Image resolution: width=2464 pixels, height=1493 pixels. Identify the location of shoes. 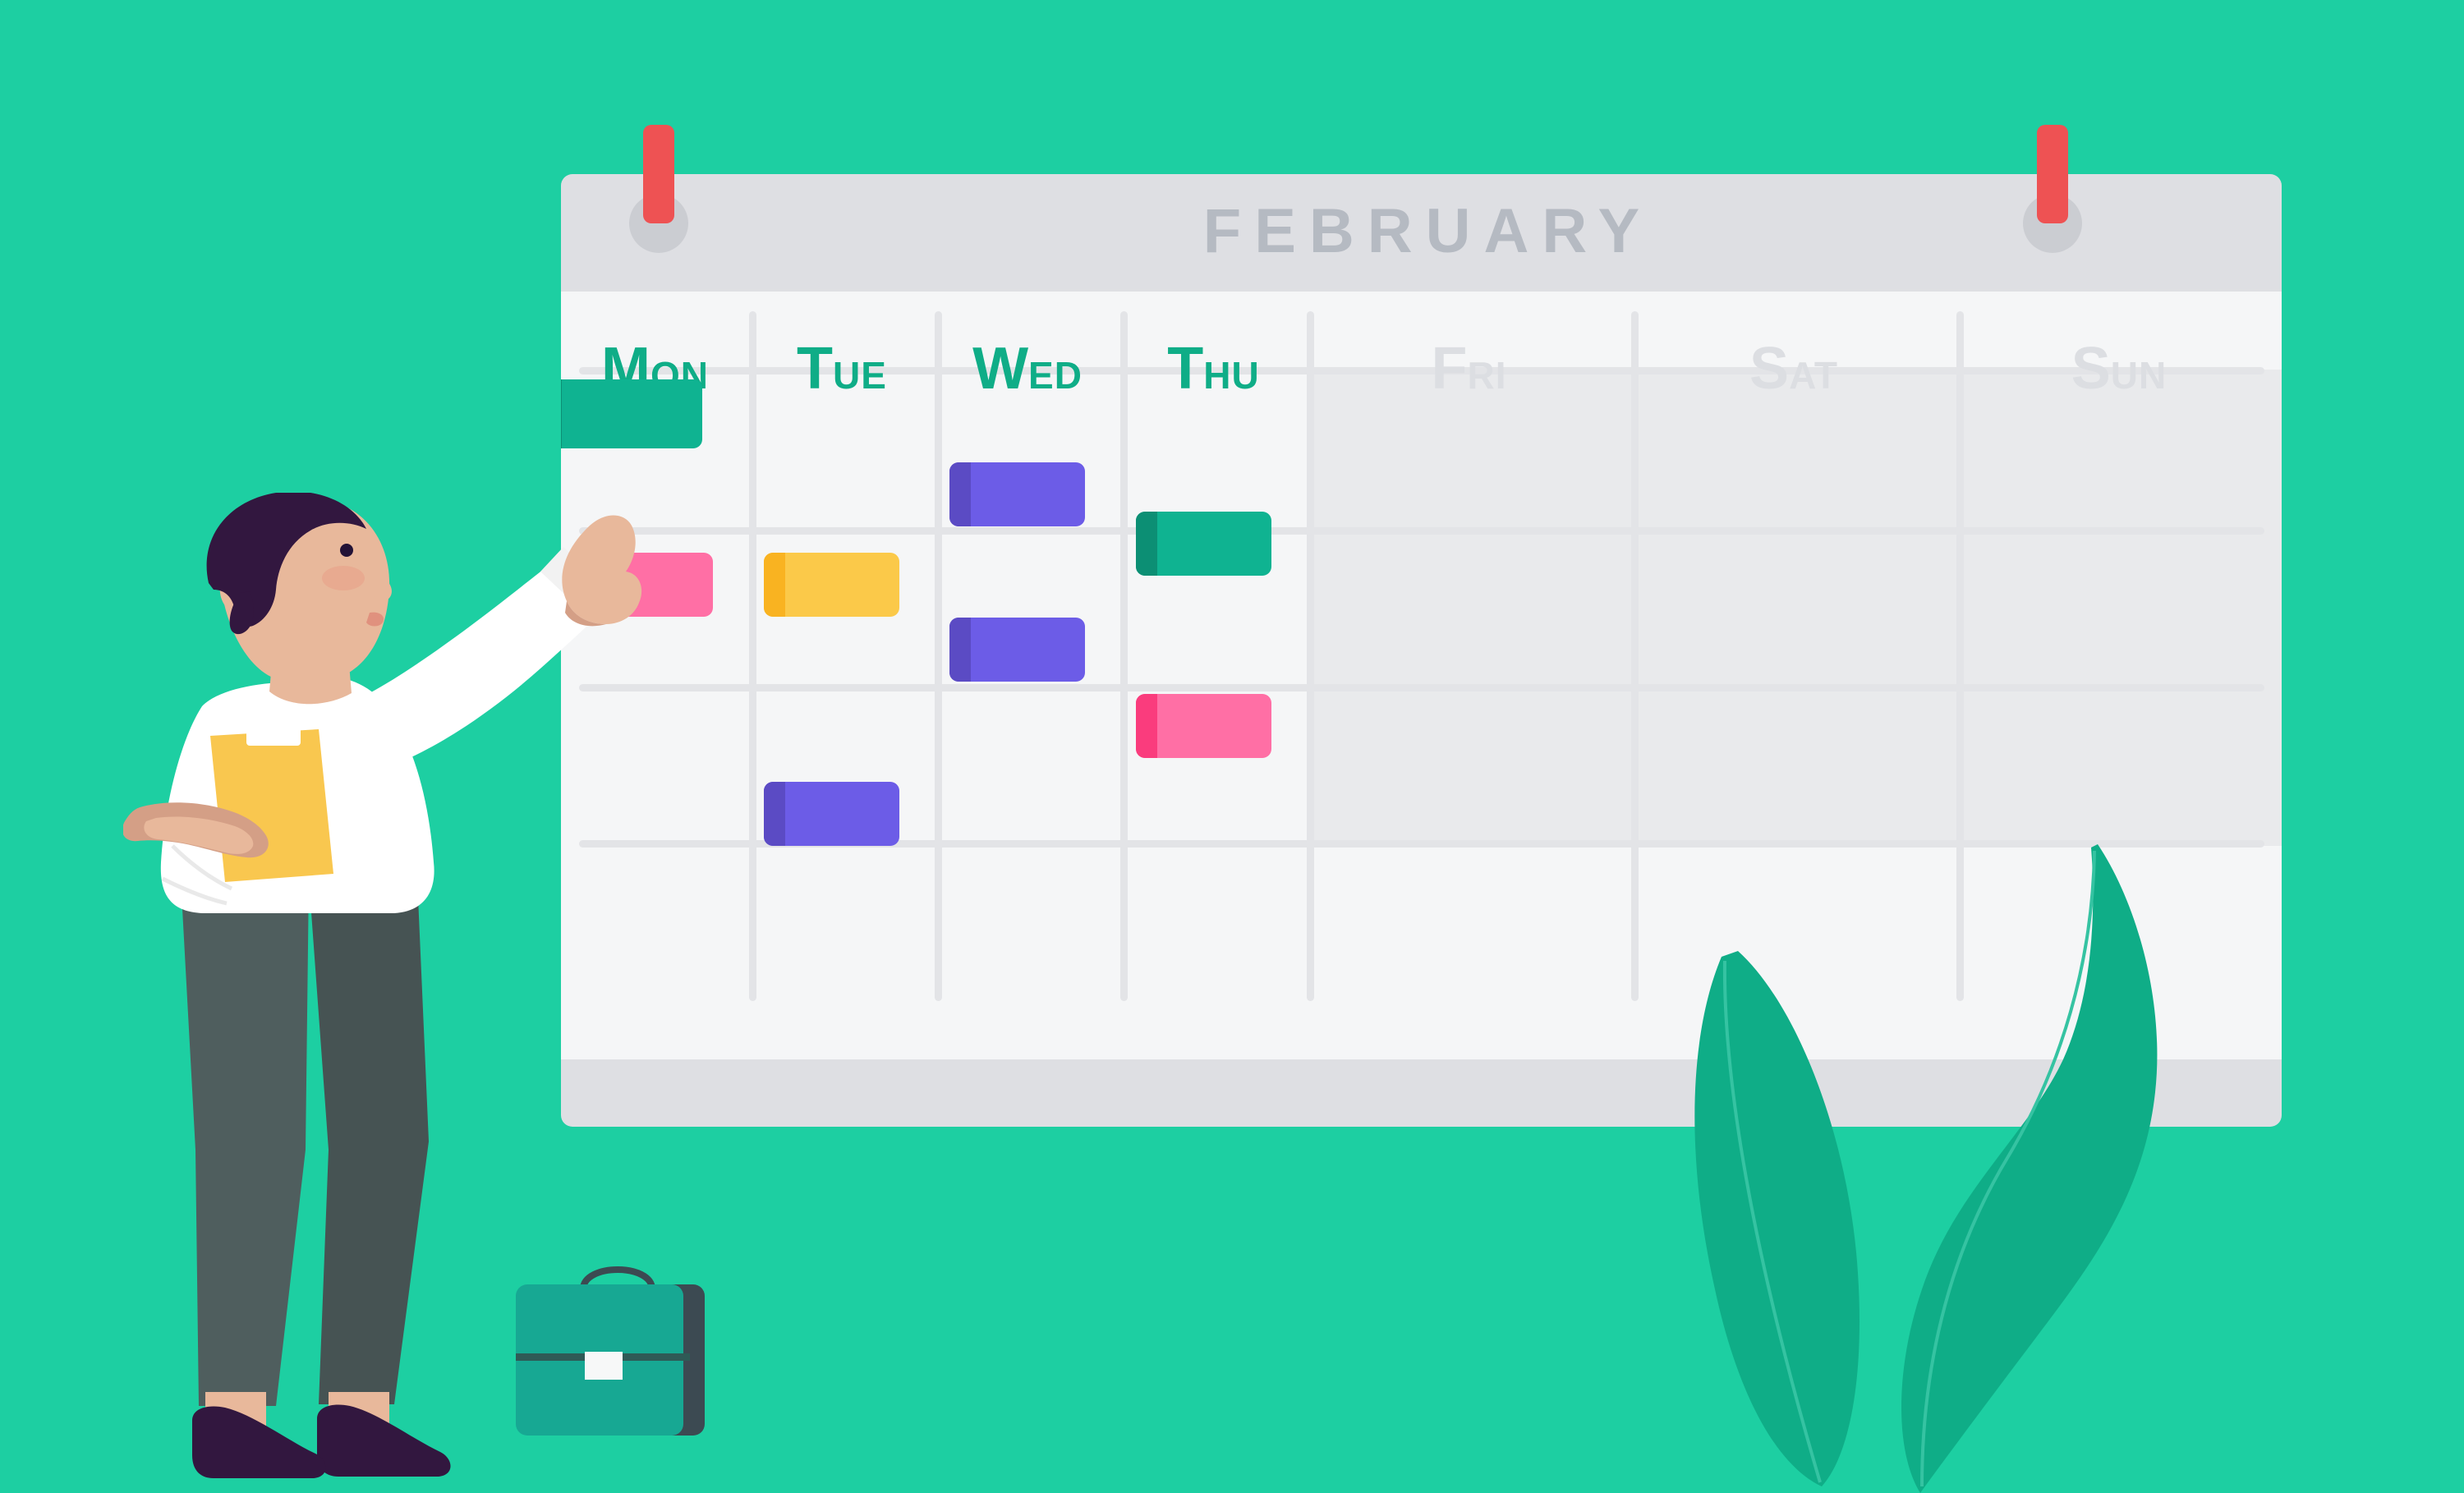
(321, 1441).